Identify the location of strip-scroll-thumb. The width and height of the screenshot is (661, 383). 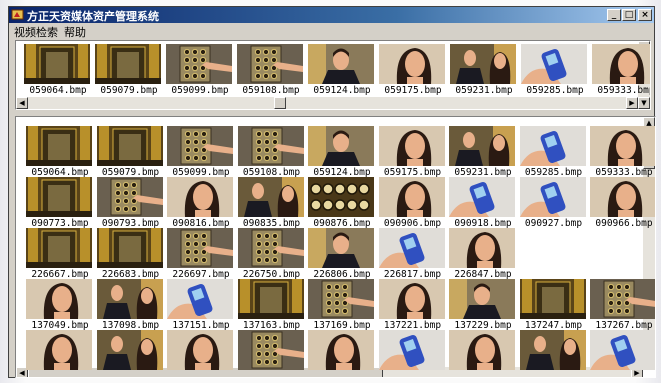
(280, 103).